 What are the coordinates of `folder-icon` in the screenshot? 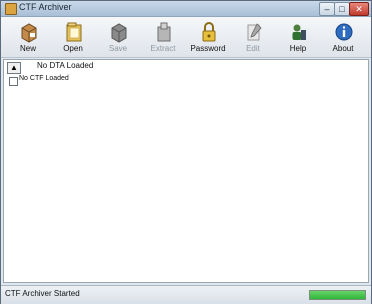 It's located at (74, 32).